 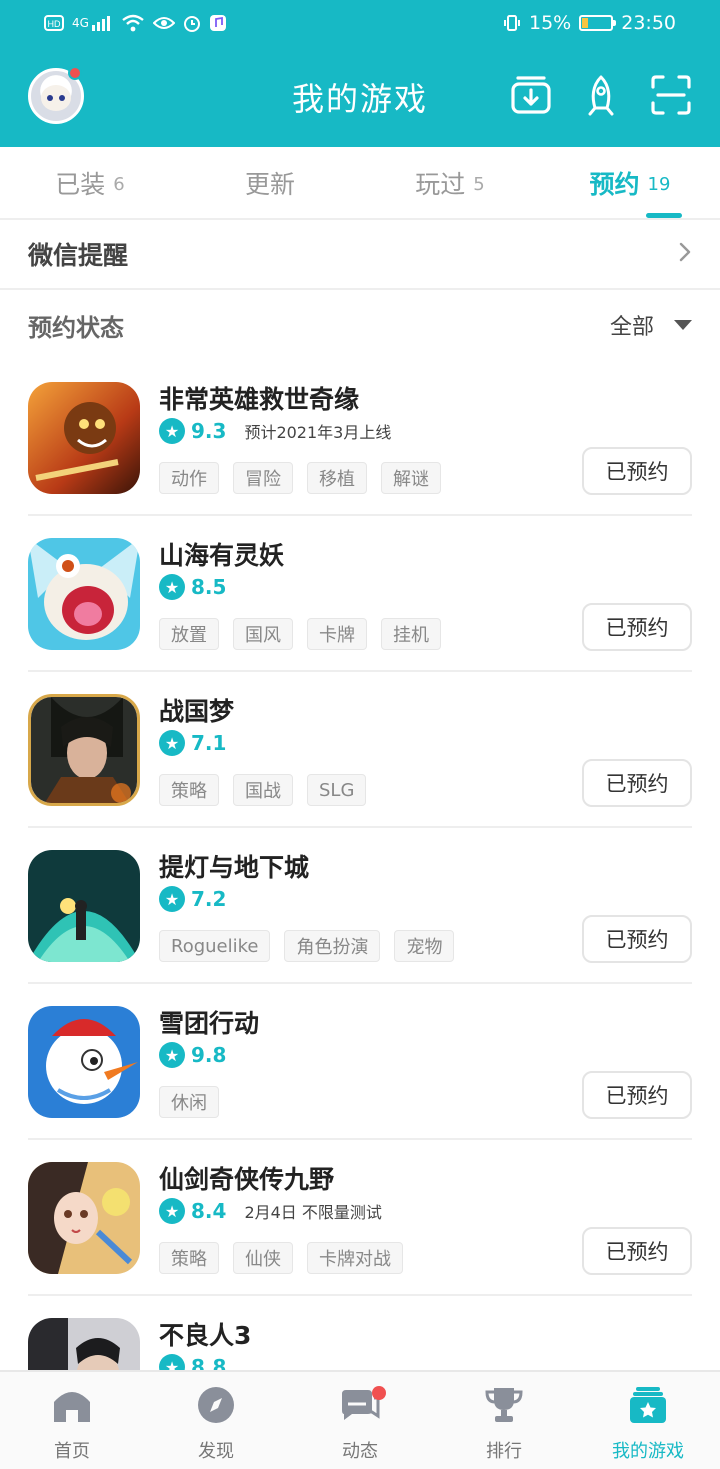 I want to click on game-tag: 休闲, so click(x=189, y=1102).